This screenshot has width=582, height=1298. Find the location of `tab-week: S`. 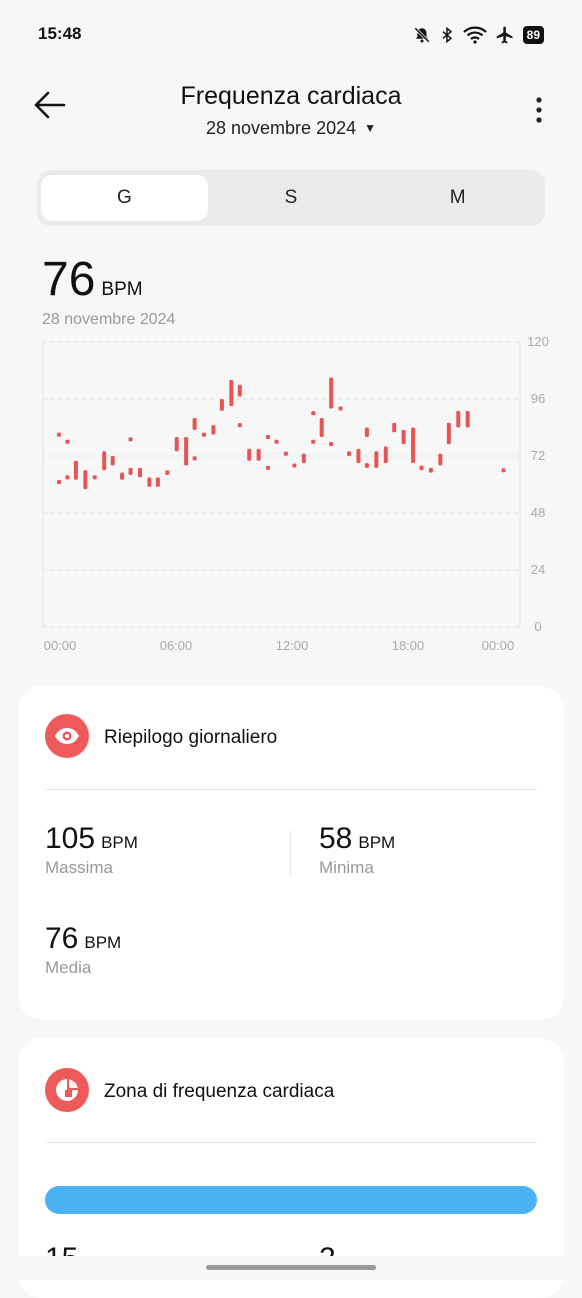

tab-week: S is located at coordinates (291, 198).